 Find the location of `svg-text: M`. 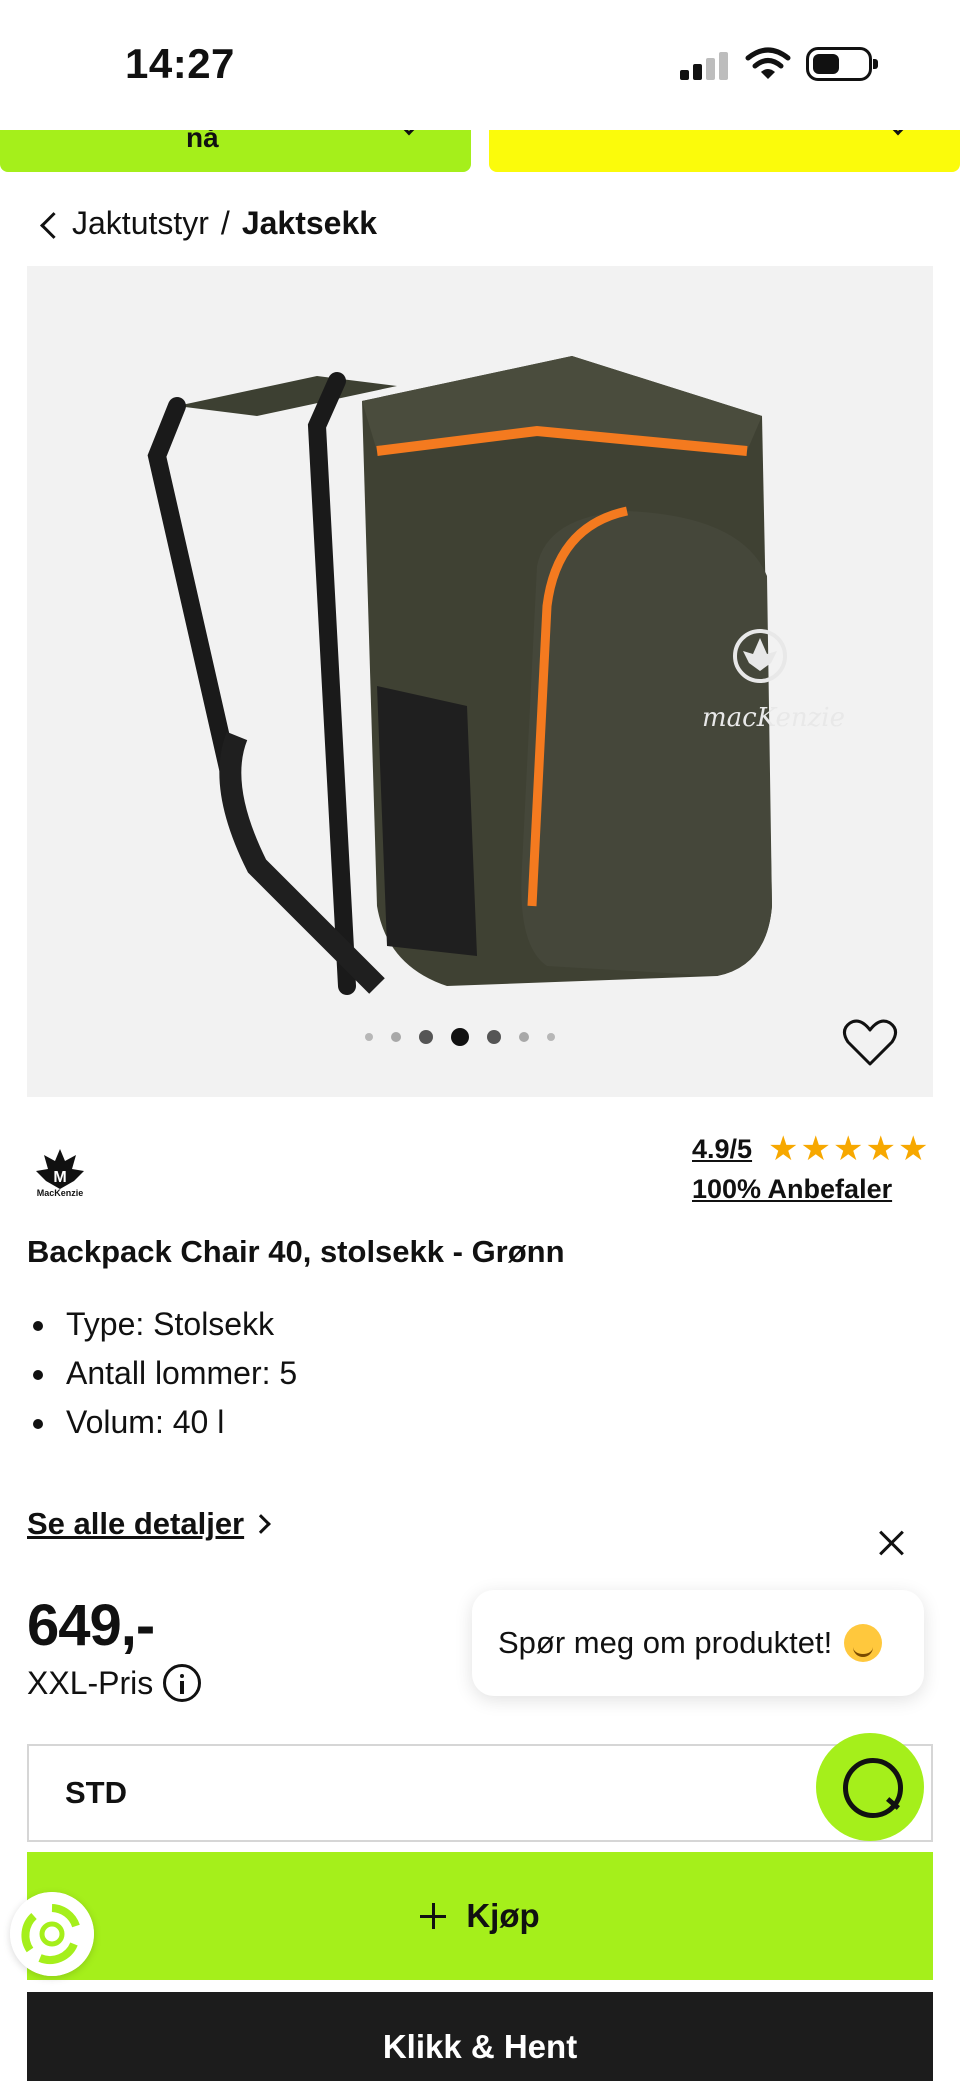

svg-text: M is located at coordinates (59, 1177).